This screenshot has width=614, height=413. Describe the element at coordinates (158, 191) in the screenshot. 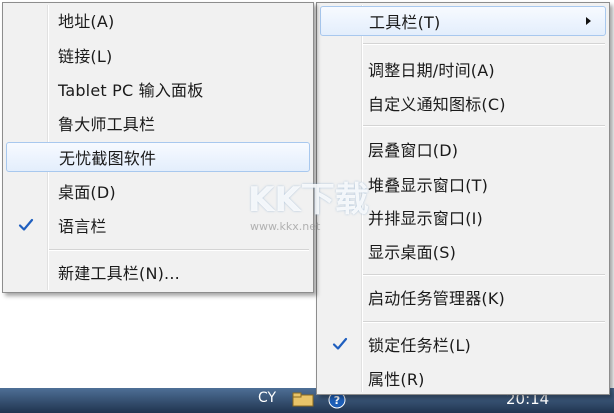

I see `submenu-item-desktop: 桌面(D)` at that location.